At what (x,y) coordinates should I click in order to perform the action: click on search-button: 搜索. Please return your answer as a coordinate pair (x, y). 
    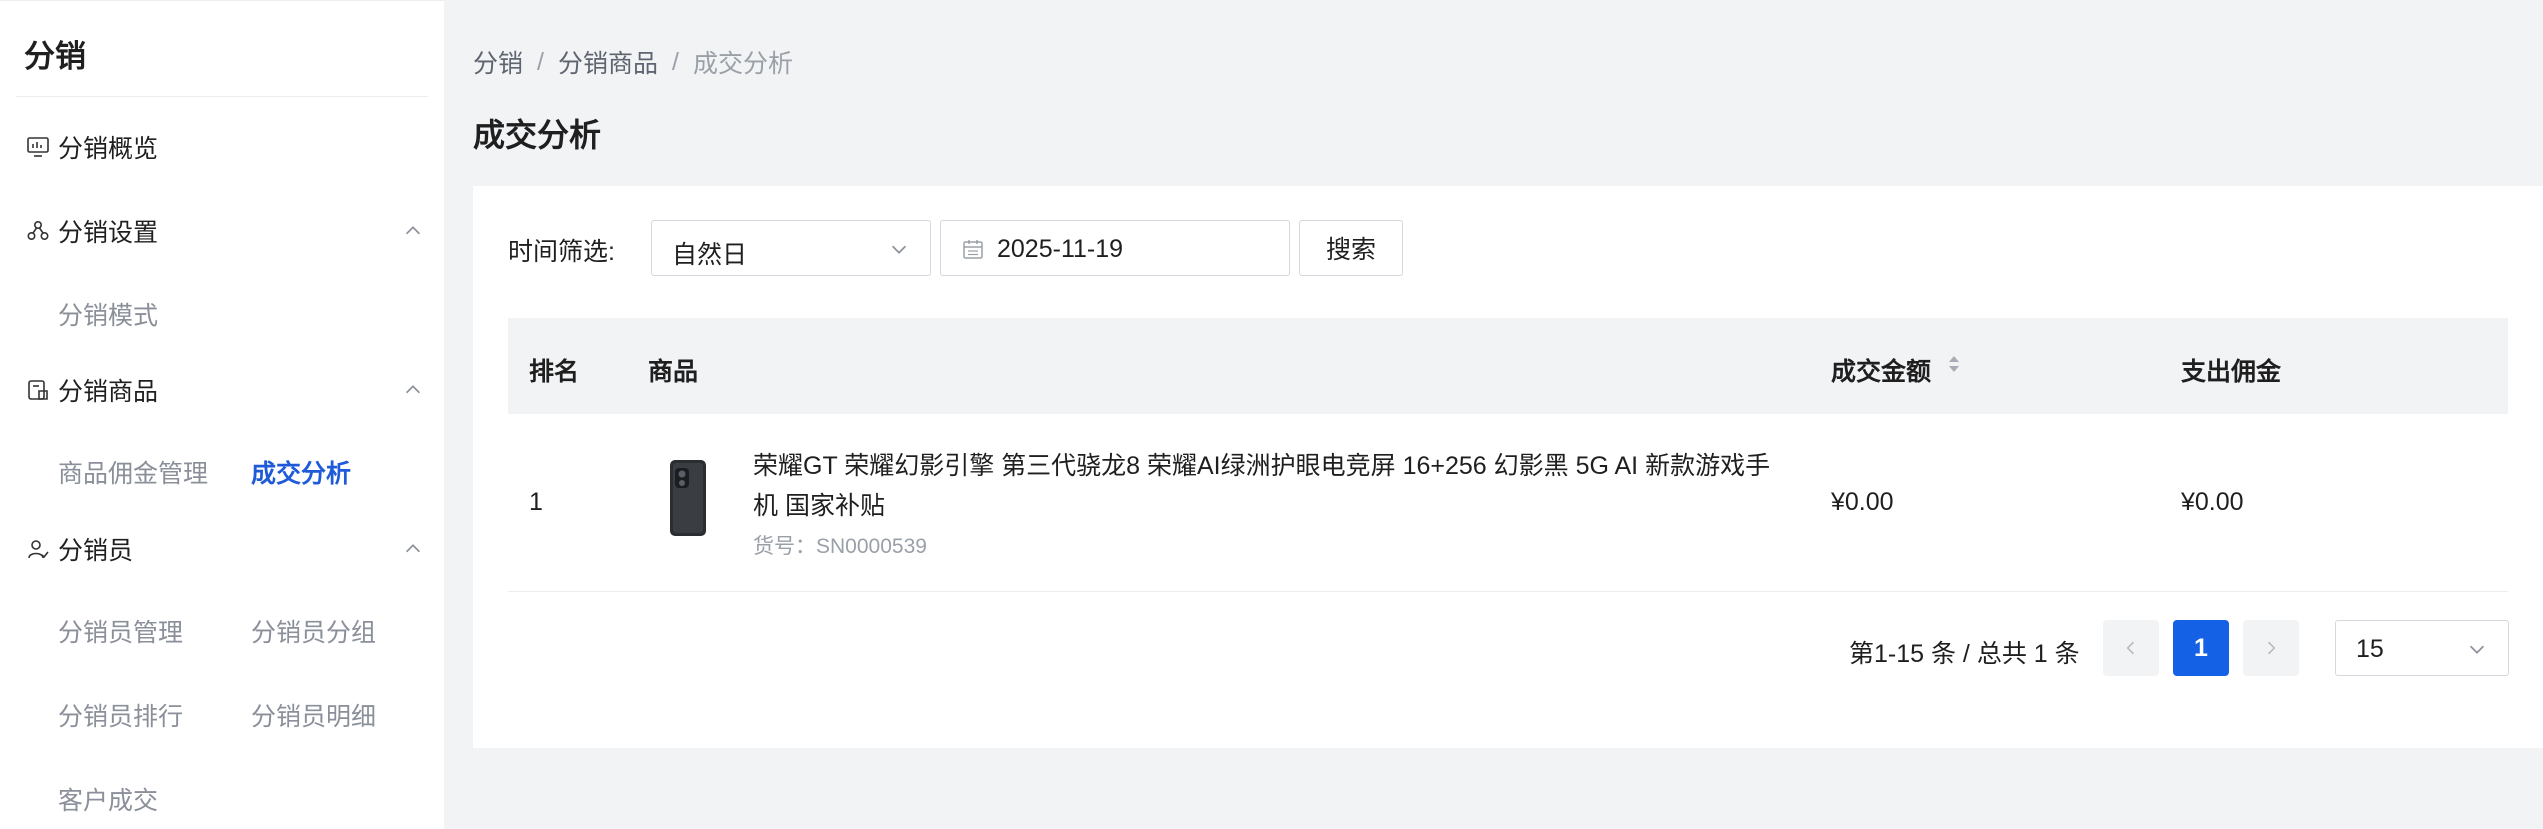
    Looking at the image, I should click on (1351, 248).